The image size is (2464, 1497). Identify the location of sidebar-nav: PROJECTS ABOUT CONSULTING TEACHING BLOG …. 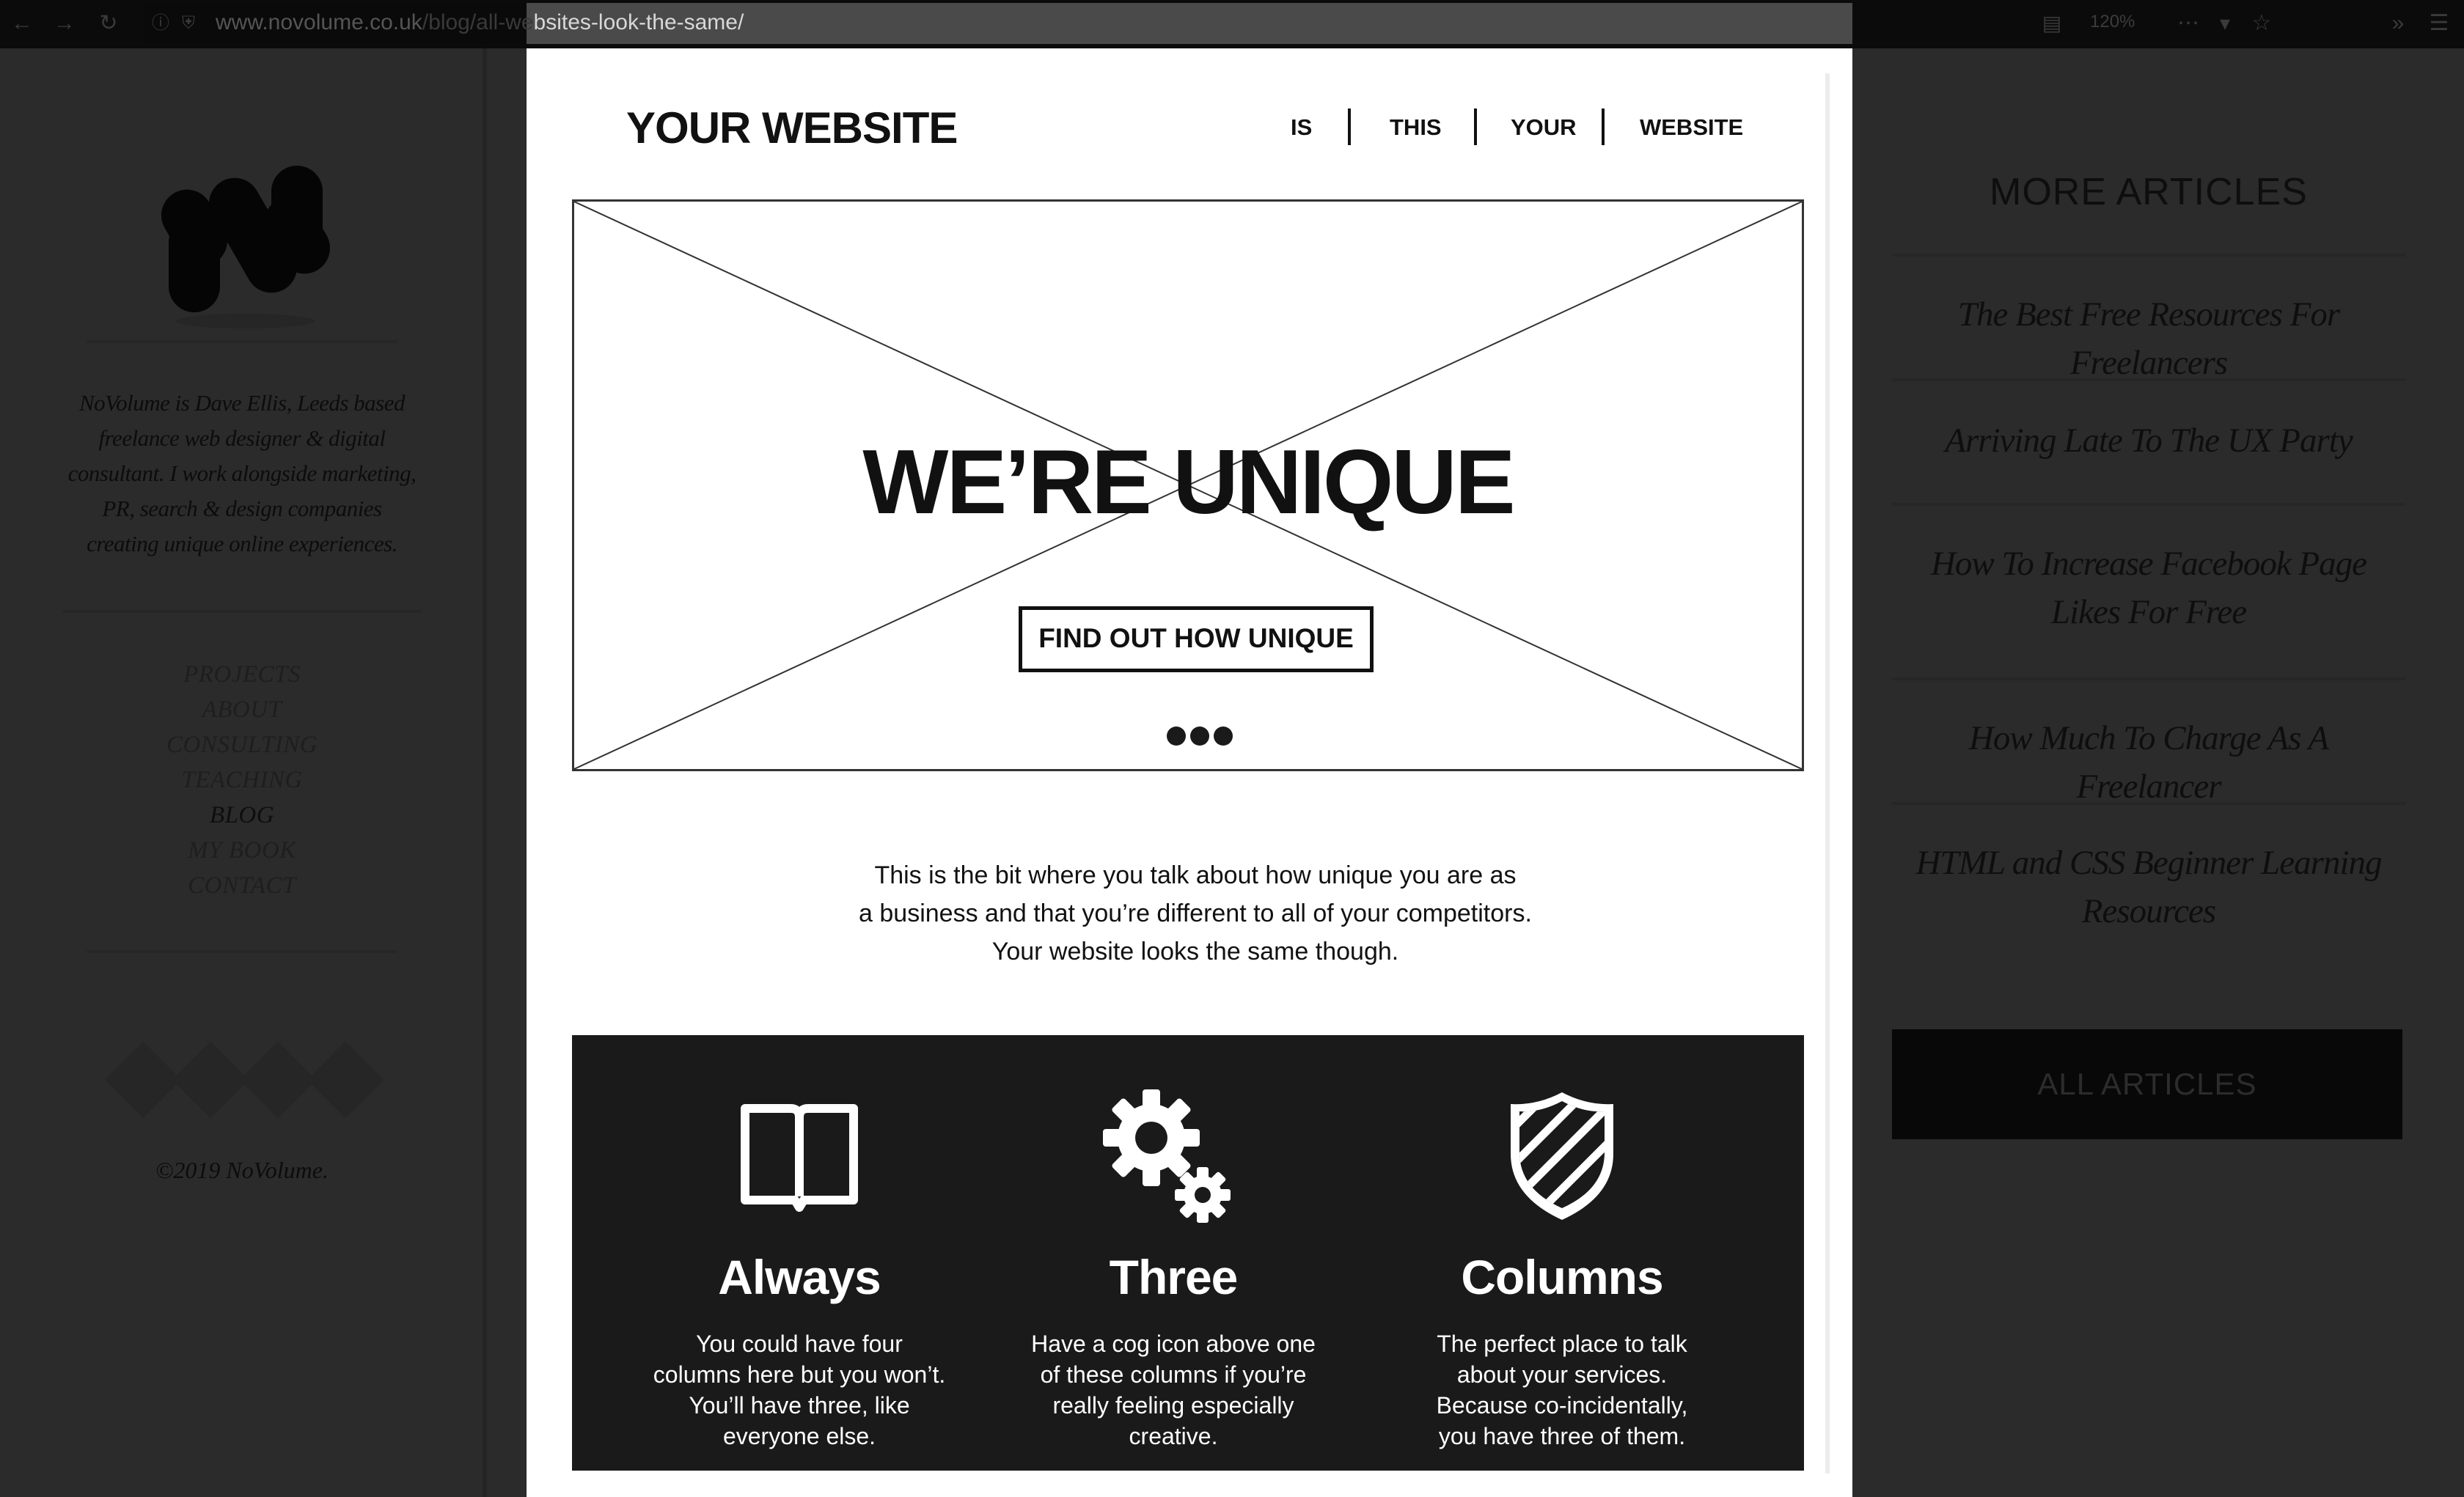
(242, 780).